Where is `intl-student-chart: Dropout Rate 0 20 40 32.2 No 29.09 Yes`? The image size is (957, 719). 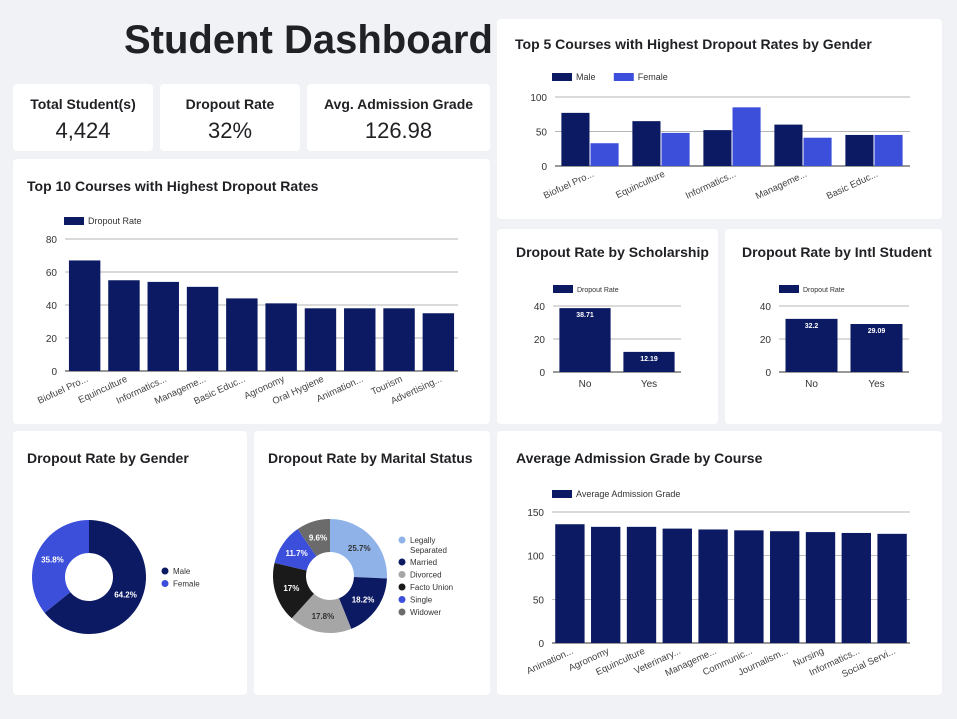 intl-student-chart: Dropout Rate 0 20 40 32.2 No 29.09 Yes is located at coordinates (834, 337).